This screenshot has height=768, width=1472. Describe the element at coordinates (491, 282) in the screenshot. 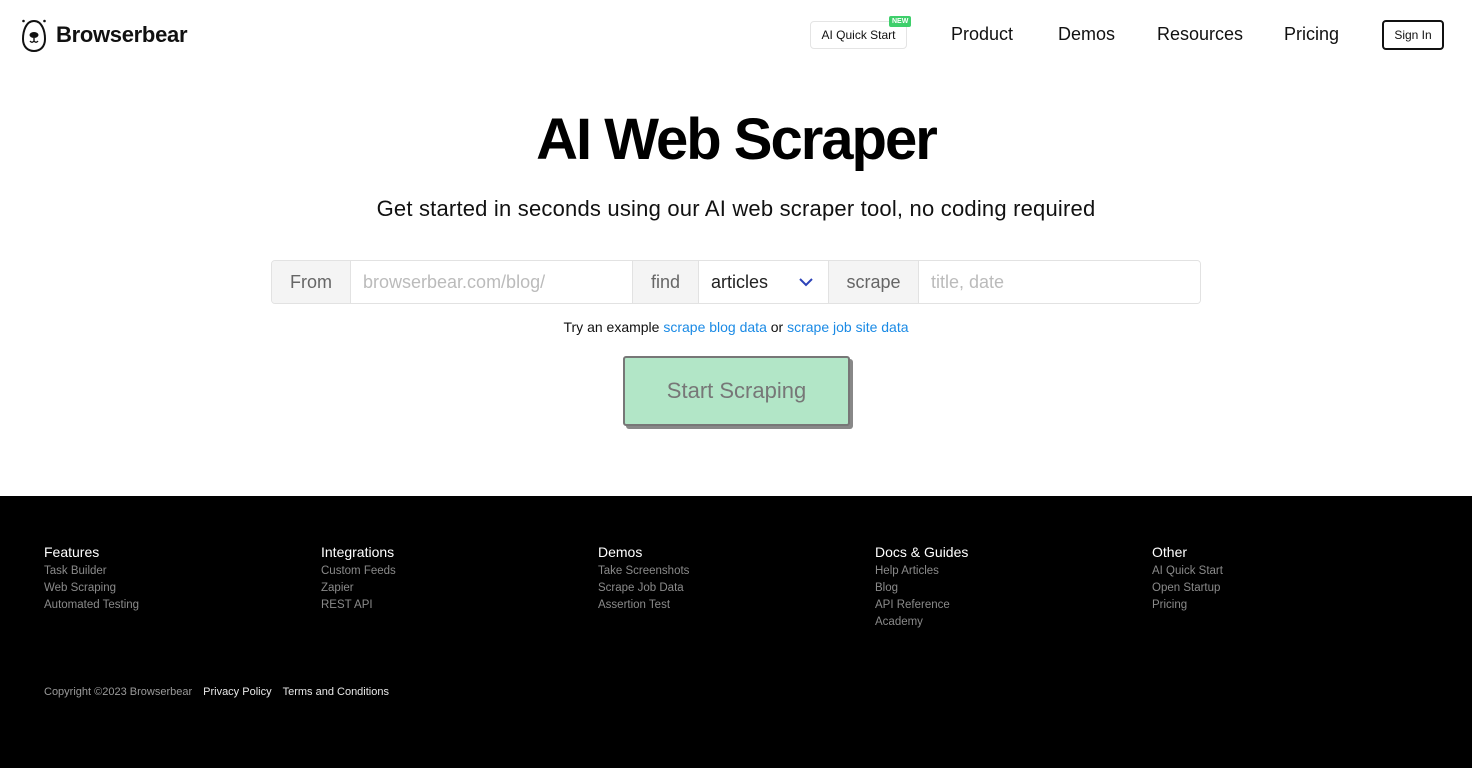

I see `url-input` at that location.